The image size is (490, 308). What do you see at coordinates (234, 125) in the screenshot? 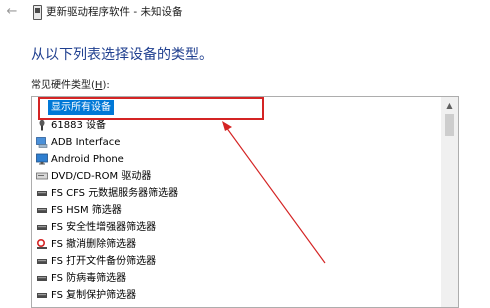
I see `list-item: 61883 设备` at bounding box center [234, 125].